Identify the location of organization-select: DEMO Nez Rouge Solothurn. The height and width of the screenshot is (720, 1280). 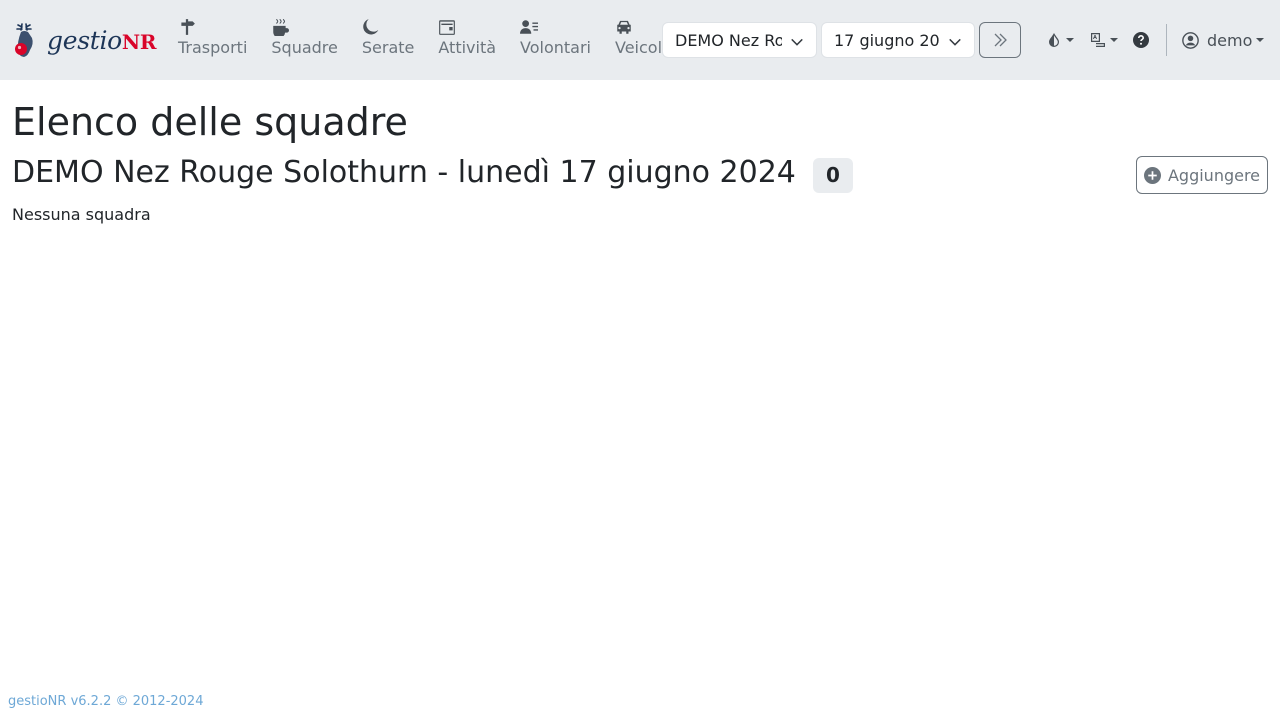
(739, 40).